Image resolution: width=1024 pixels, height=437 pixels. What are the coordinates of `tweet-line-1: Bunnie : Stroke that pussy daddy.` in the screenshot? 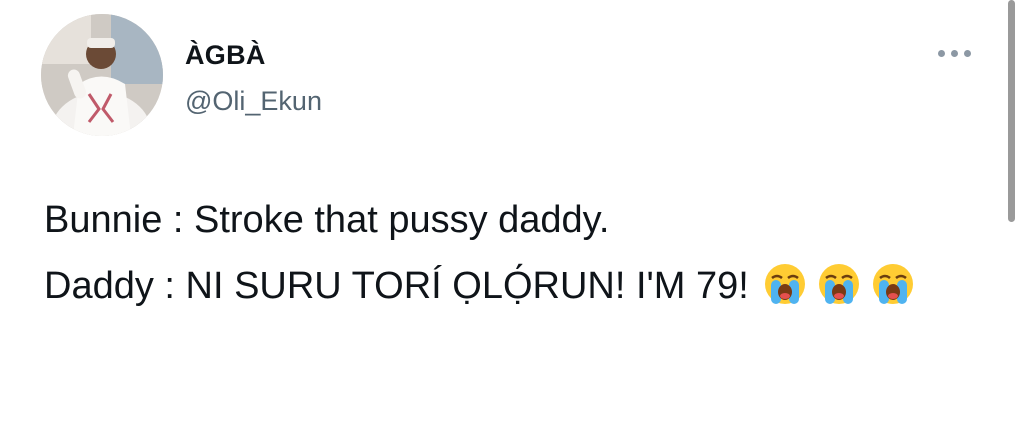 It's located at (327, 220).